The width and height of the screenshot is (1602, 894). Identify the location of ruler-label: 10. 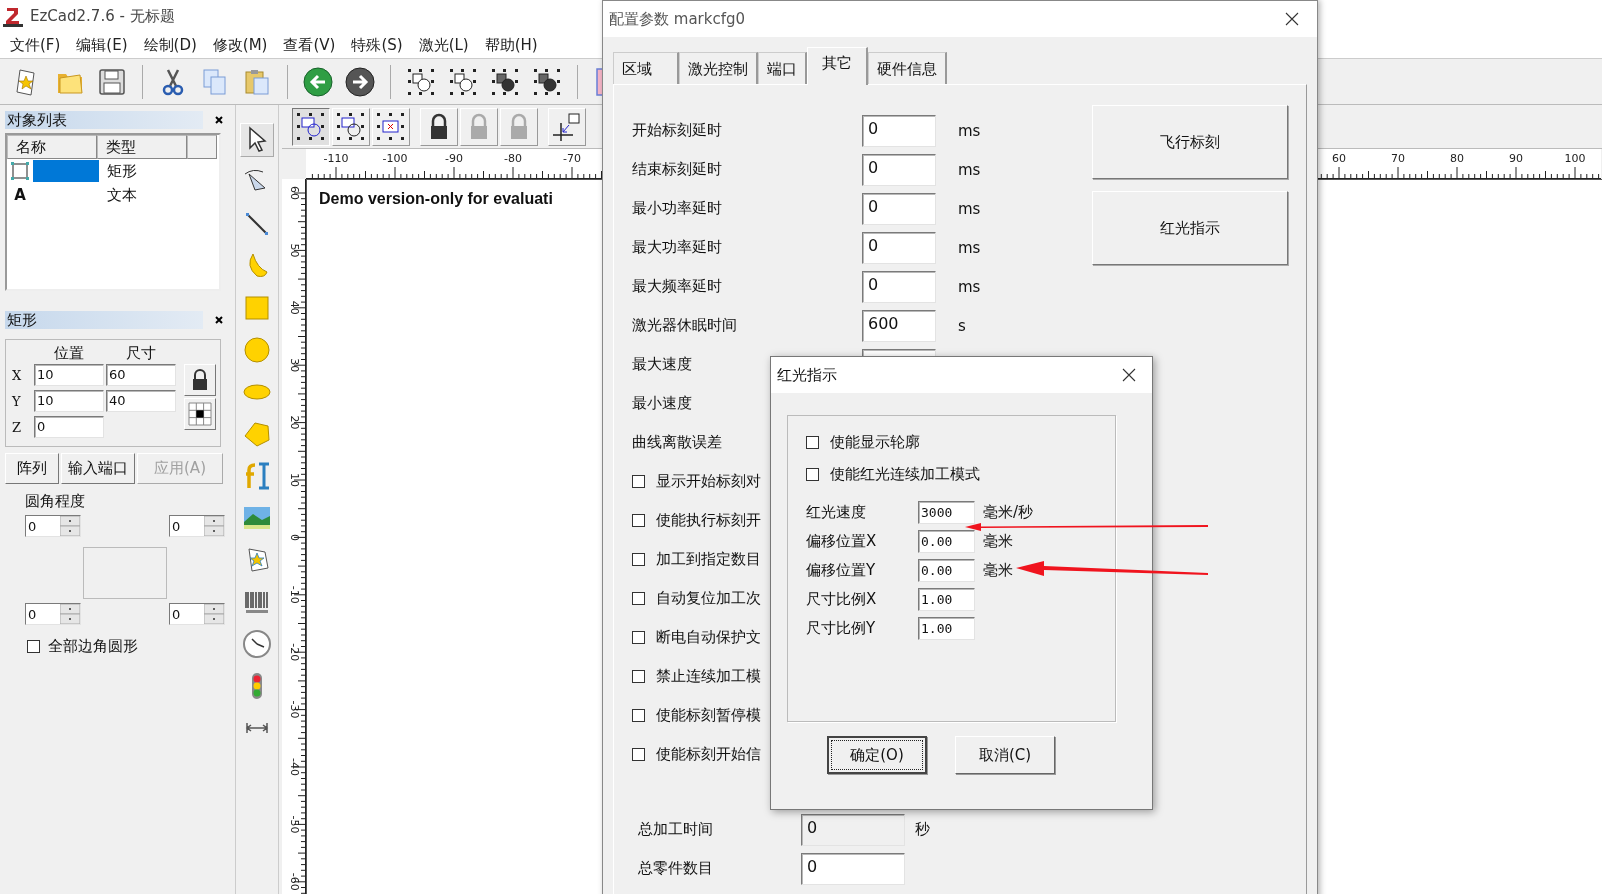
(294, 480).